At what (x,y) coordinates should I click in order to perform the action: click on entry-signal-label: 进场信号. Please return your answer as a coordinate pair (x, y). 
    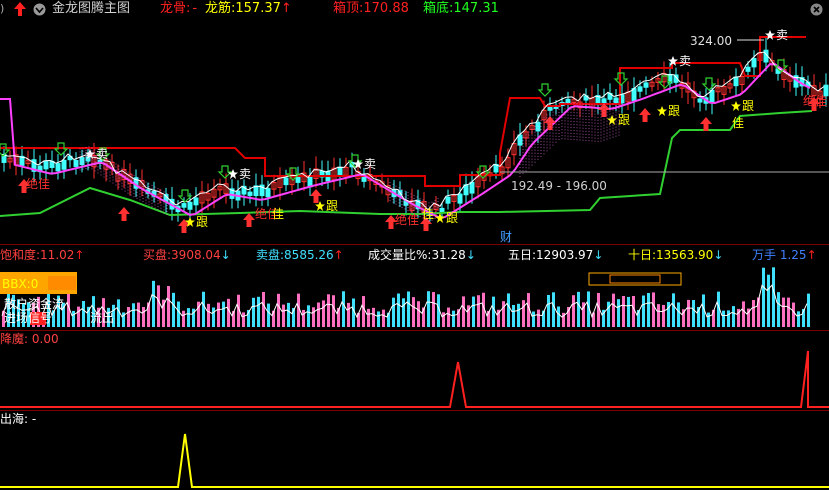
    Looking at the image, I should click on (28, 318).